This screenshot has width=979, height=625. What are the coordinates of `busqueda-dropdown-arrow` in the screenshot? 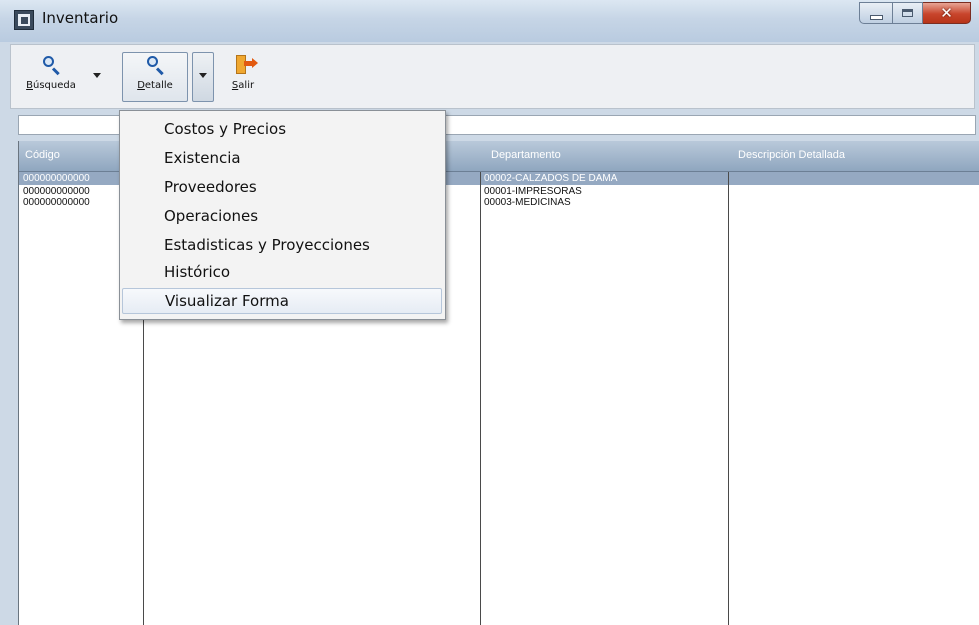 It's located at (97, 75).